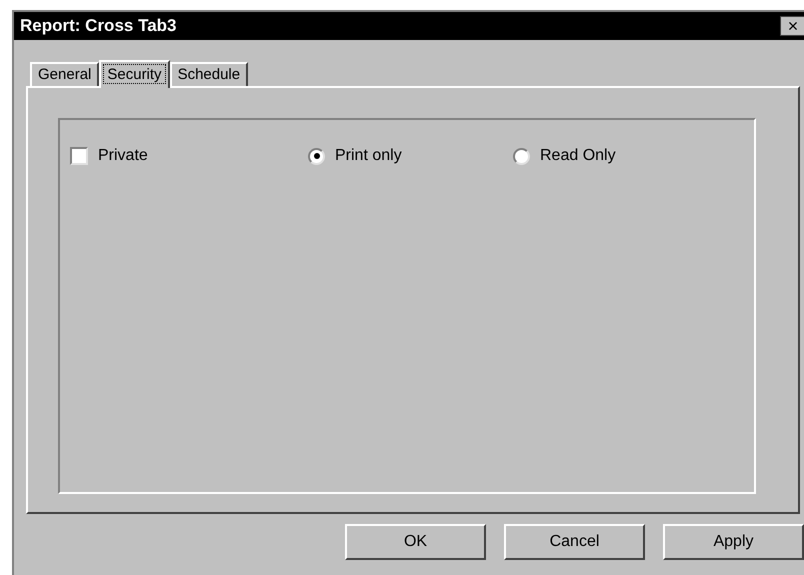  Describe the element at coordinates (733, 542) in the screenshot. I see `dialog-button: Apply` at that location.